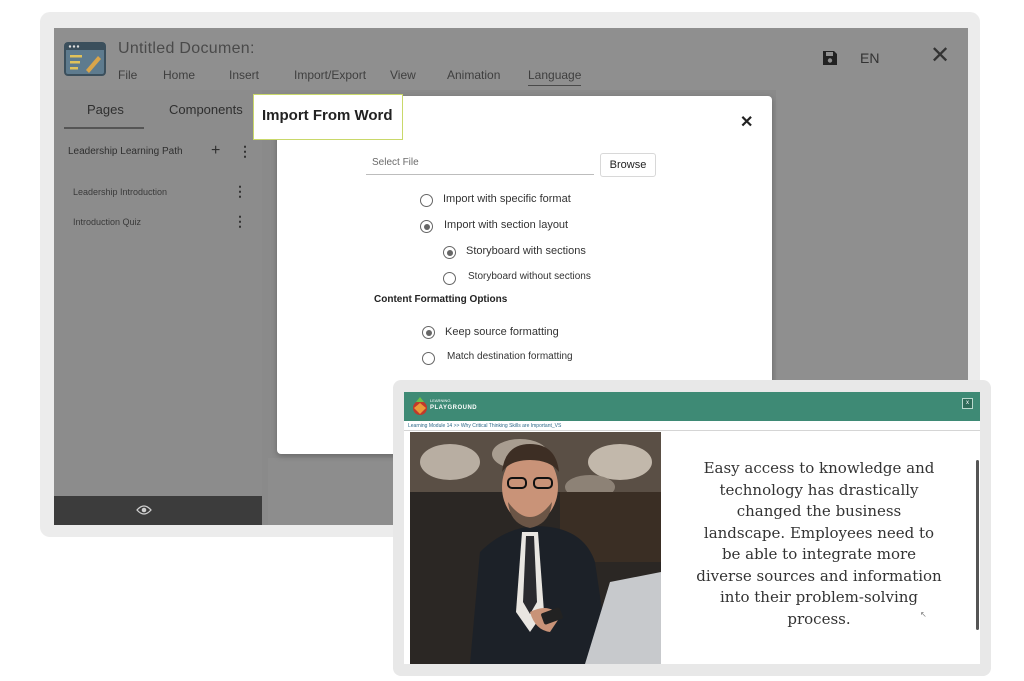  What do you see at coordinates (977, 545) in the screenshot?
I see `scrollbar` at bounding box center [977, 545].